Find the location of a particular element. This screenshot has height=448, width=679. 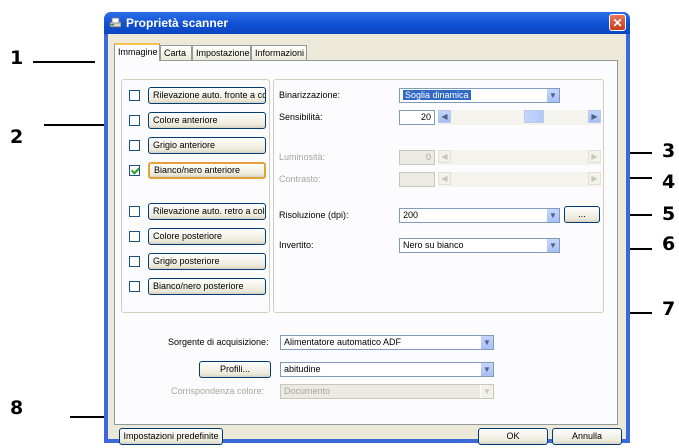

source-select: Alimentatore automatico ADF ▼ is located at coordinates (387, 342).